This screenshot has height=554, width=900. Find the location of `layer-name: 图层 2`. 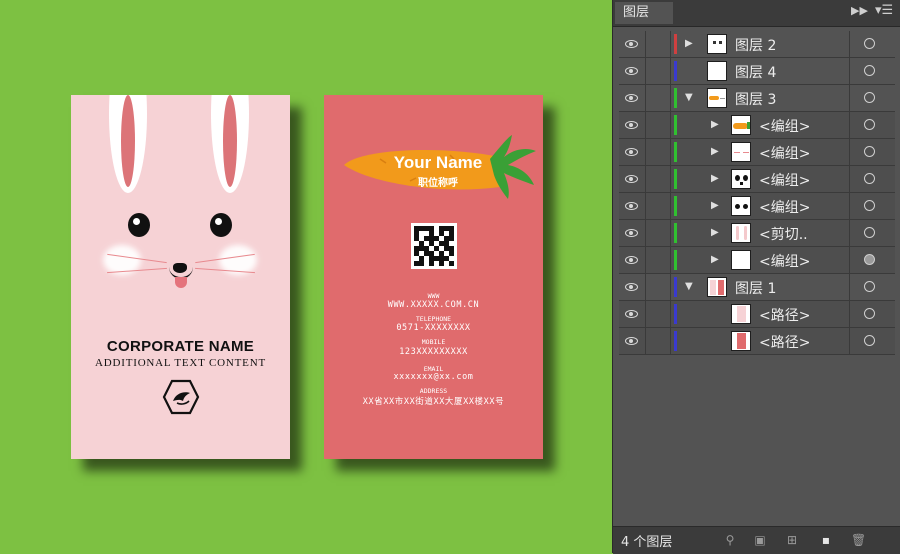

layer-name: 图层 2 is located at coordinates (755, 45).